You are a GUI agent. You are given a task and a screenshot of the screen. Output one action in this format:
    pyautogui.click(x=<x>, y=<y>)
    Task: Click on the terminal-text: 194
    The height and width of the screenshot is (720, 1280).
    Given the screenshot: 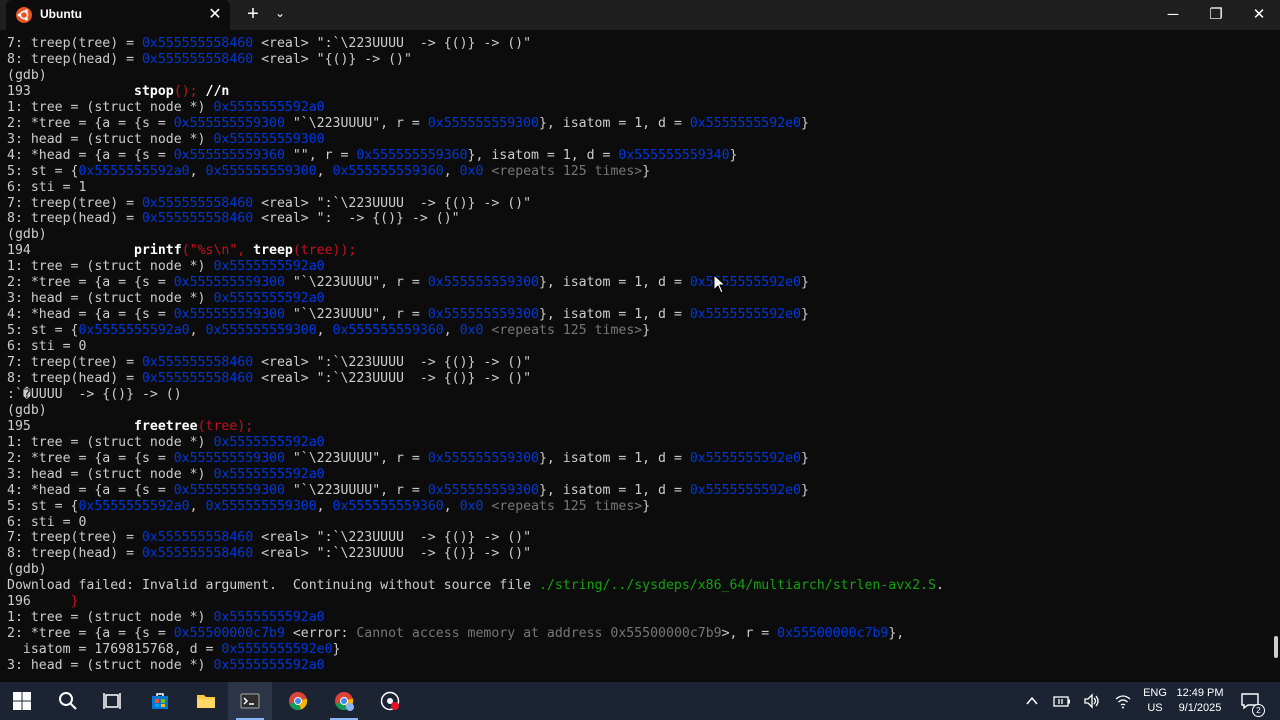 What is the action you would take?
    pyautogui.click(x=71, y=251)
    